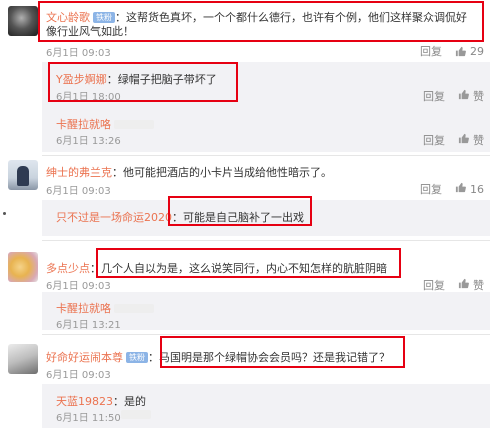 The image size is (500, 428). Describe the element at coordinates (129, 401) in the screenshot. I see `reply-text: ：是的` at that location.